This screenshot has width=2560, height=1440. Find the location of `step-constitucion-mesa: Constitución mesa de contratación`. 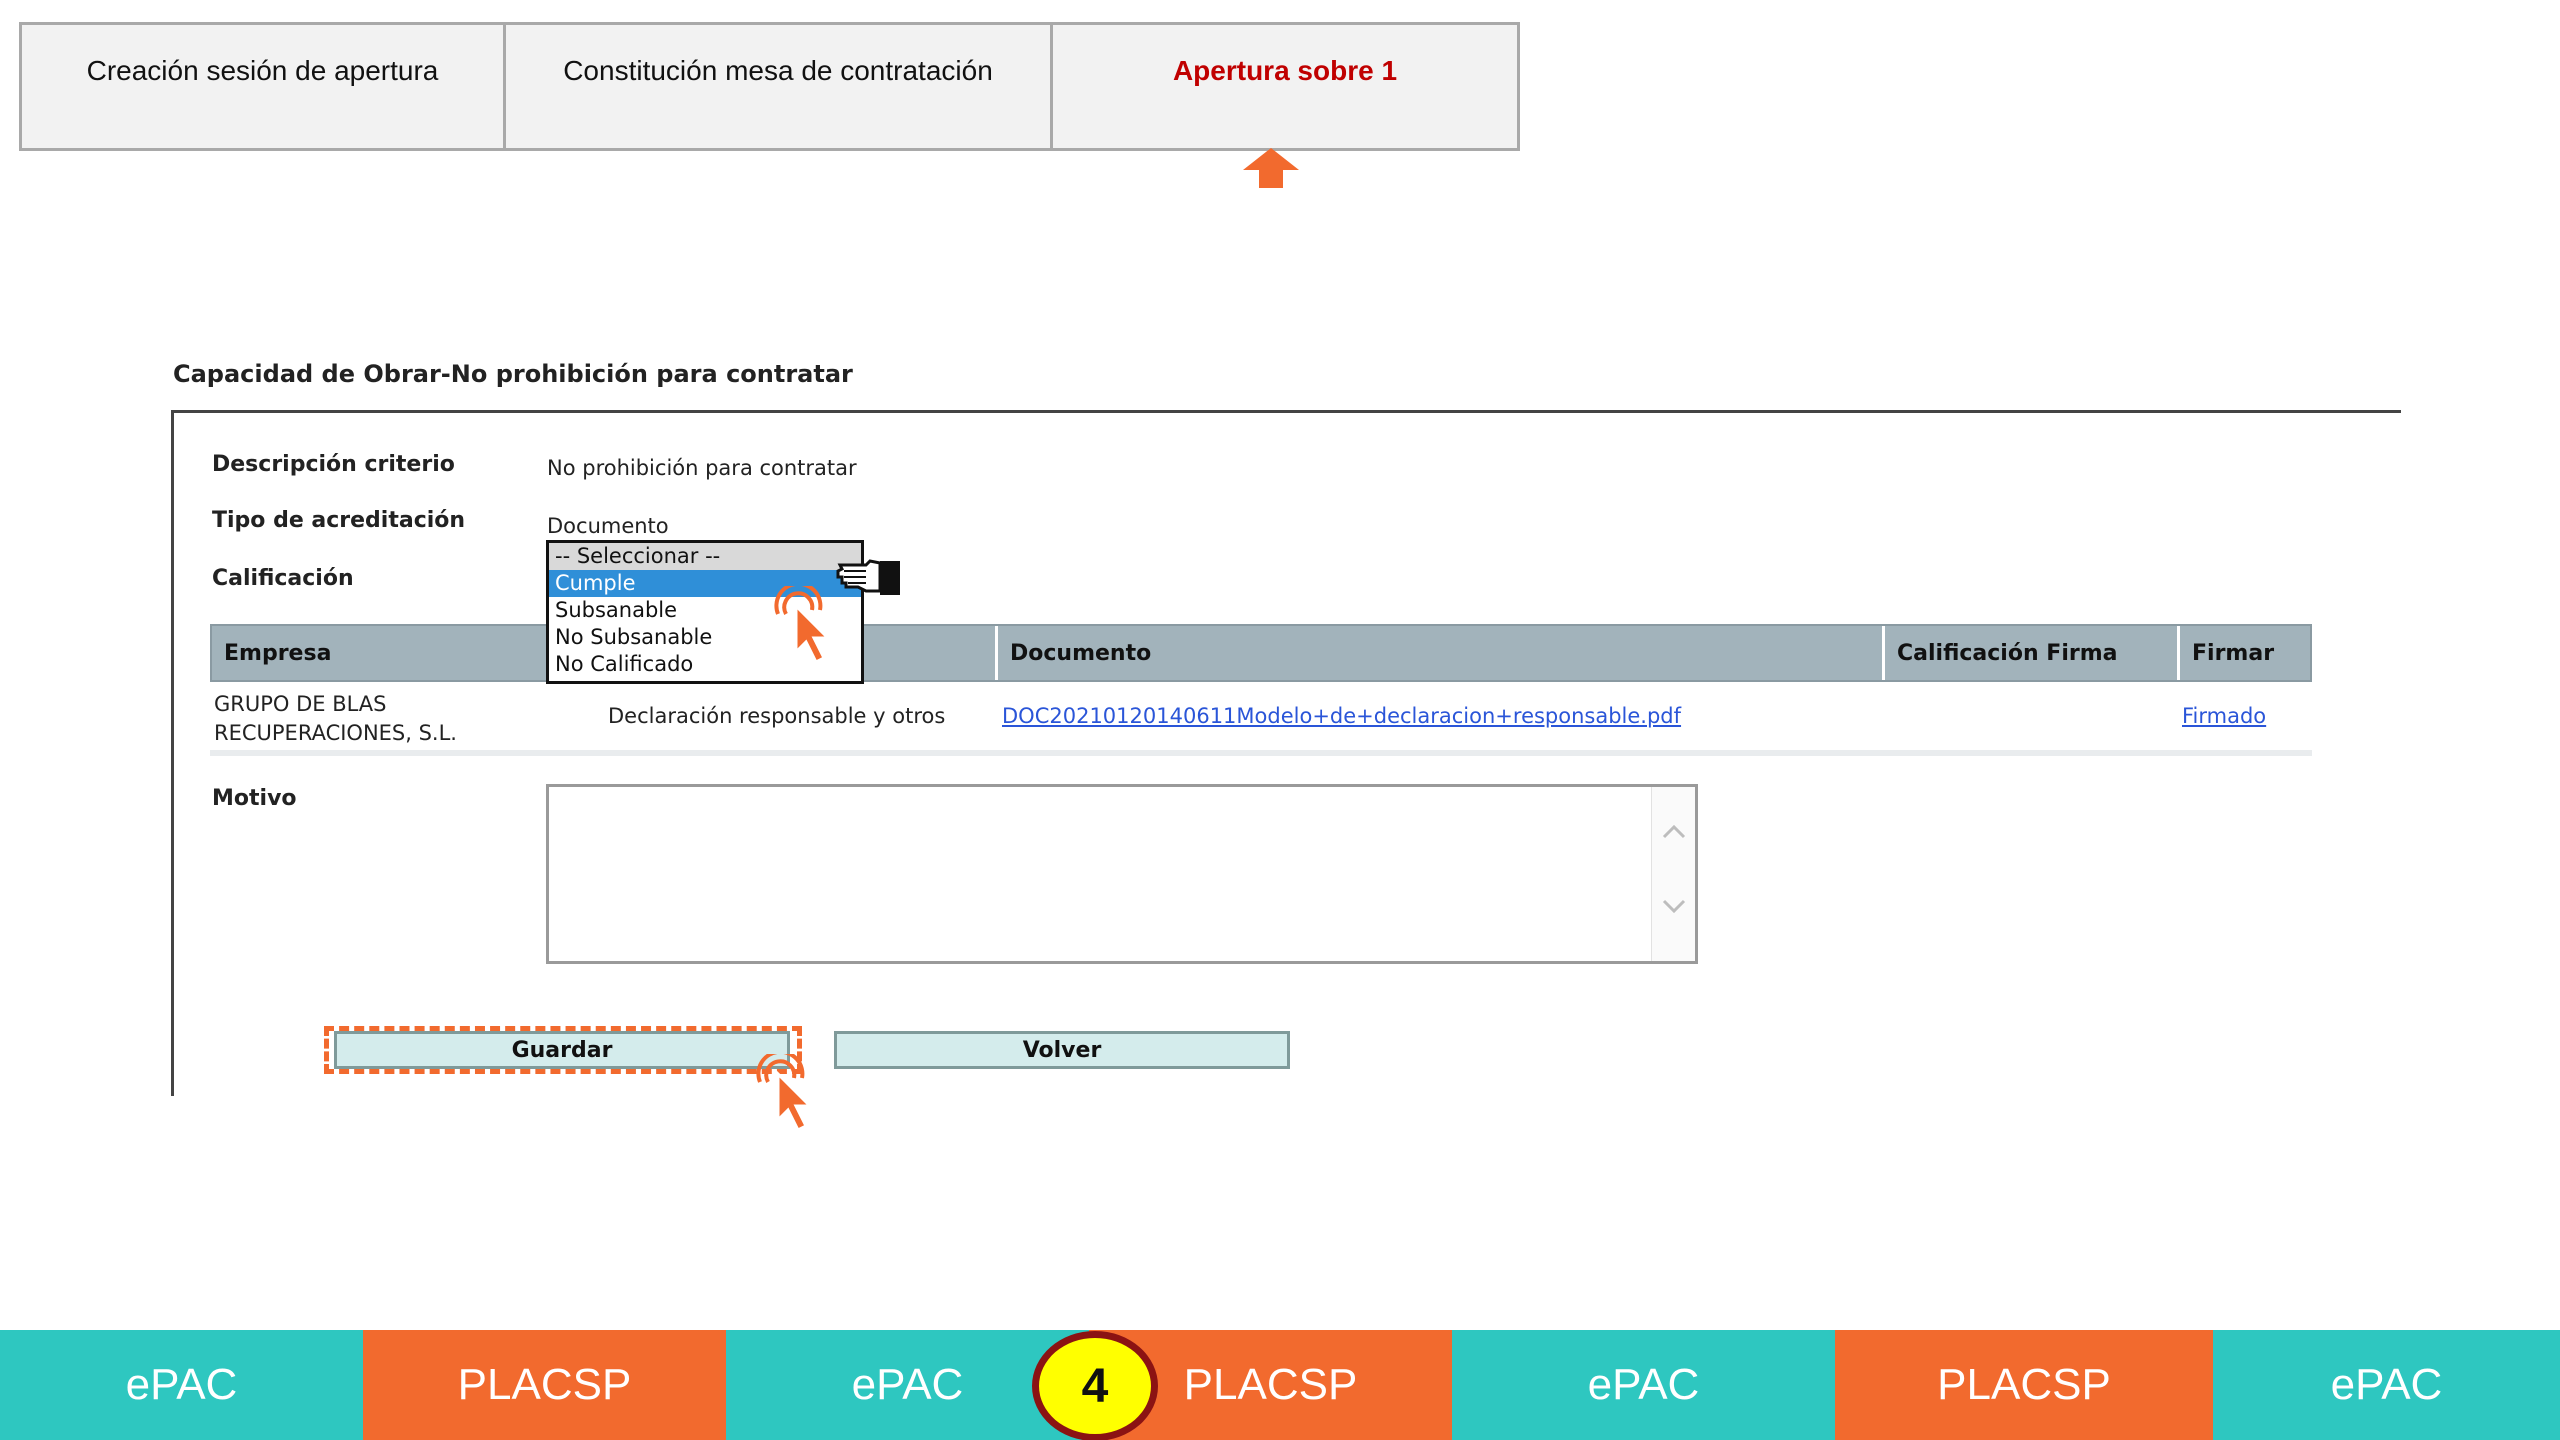

step-constitucion-mesa: Constitución mesa de contratación is located at coordinates (779, 86).